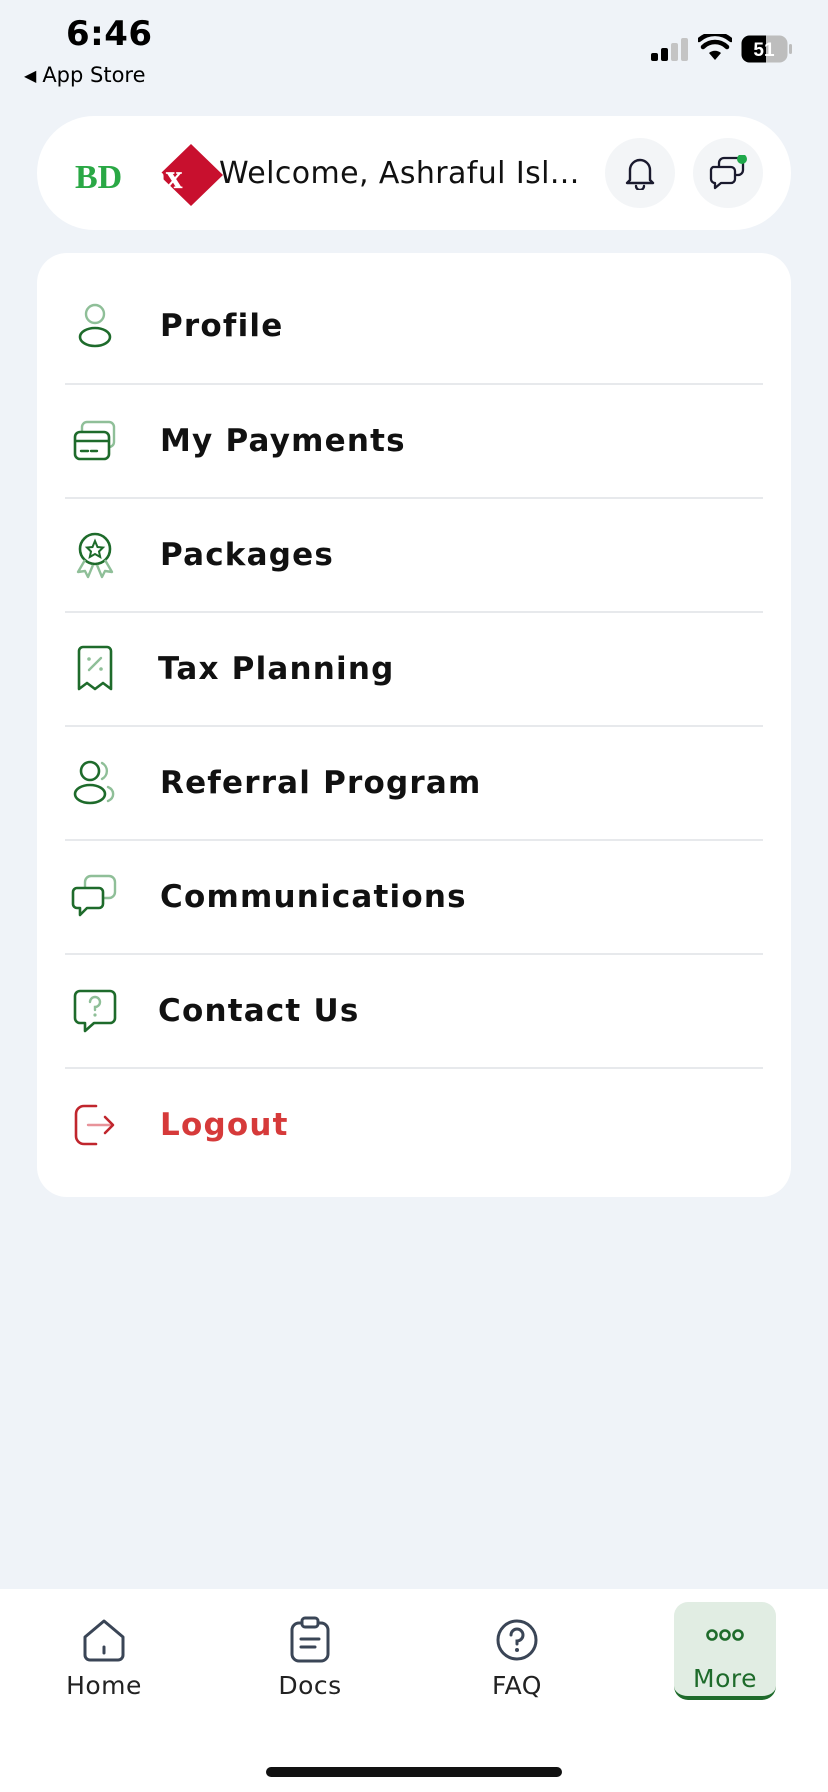 The width and height of the screenshot is (828, 1792). What do you see at coordinates (156, 177) in the screenshot?
I see `logo-tax: Tax` at bounding box center [156, 177].